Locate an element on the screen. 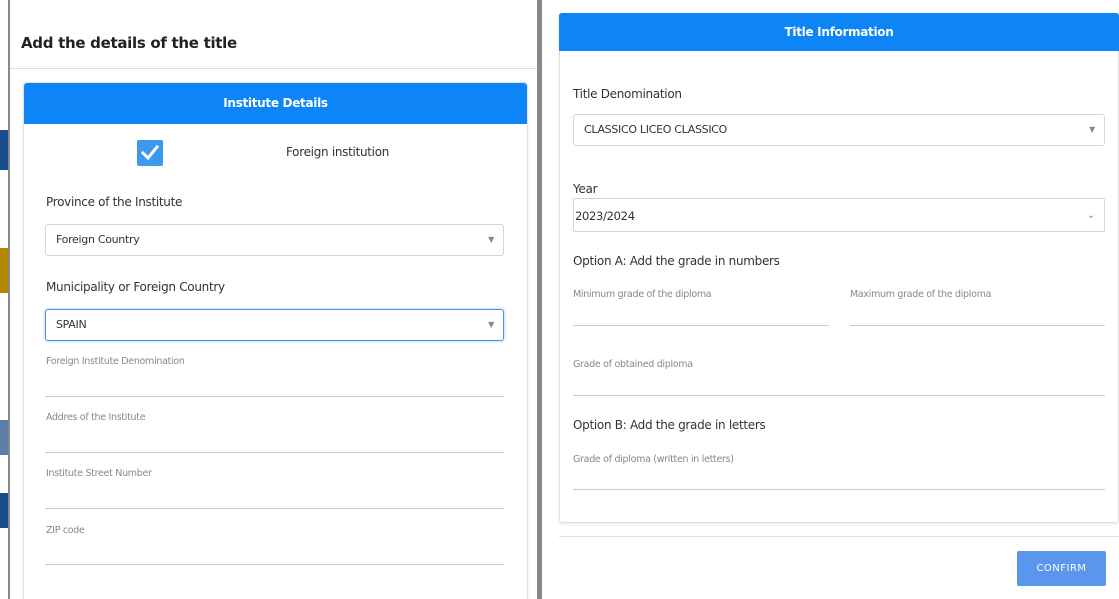 The width and height of the screenshot is (1119, 599). letters-grade-input is located at coordinates (839, 489).